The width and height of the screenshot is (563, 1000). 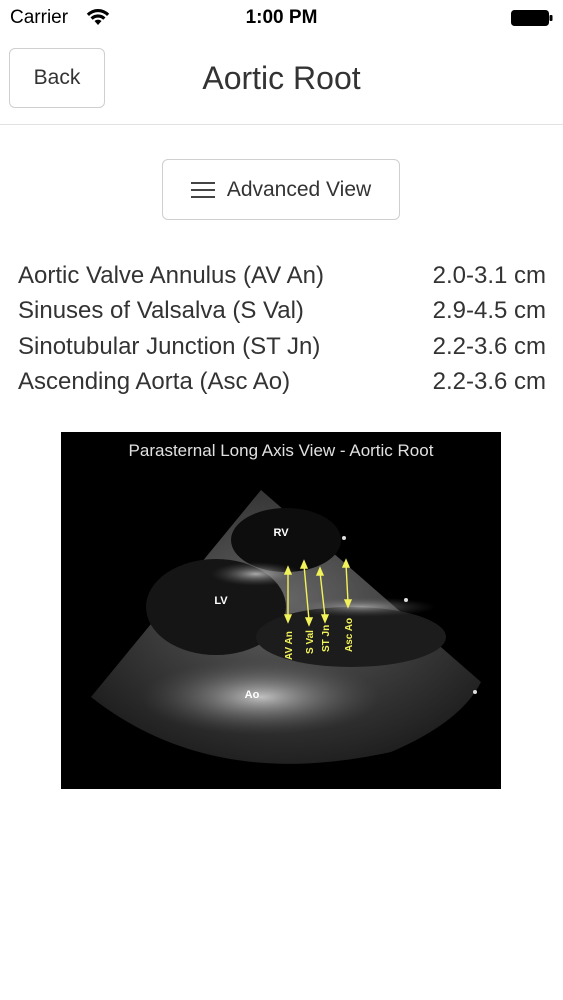 What do you see at coordinates (161, 311) in the screenshot?
I see `measurement-label: Sinuses of Valsalva (S Val)` at bounding box center [161, 311].